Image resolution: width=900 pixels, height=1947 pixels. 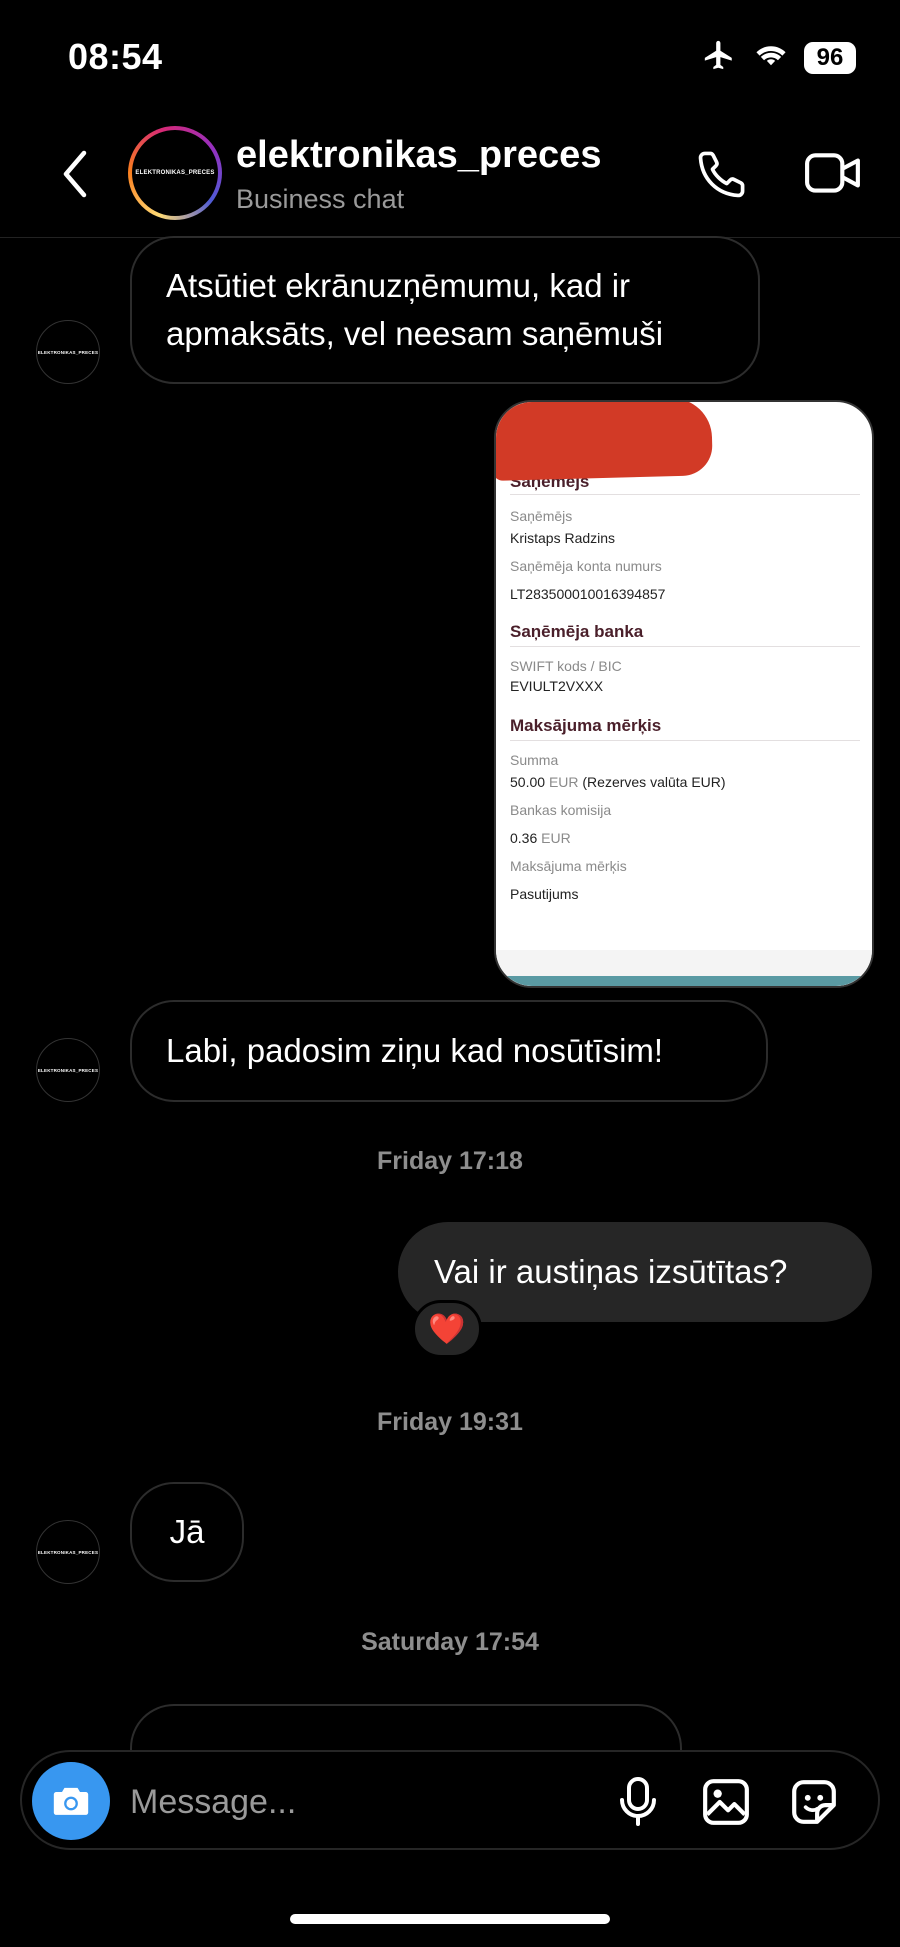 I want to click on avatar: ELEKTRONIKAS_PRECES, so click(x=175, y=173).